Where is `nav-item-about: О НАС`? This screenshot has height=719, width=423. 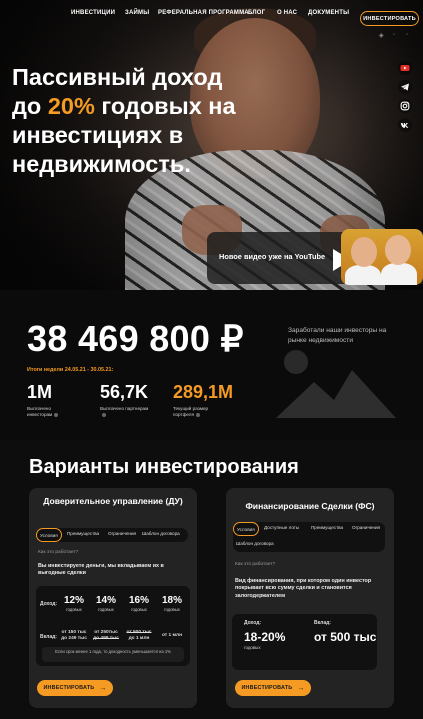 nav-item-about: О НАС is located at coordinates (287, 13).